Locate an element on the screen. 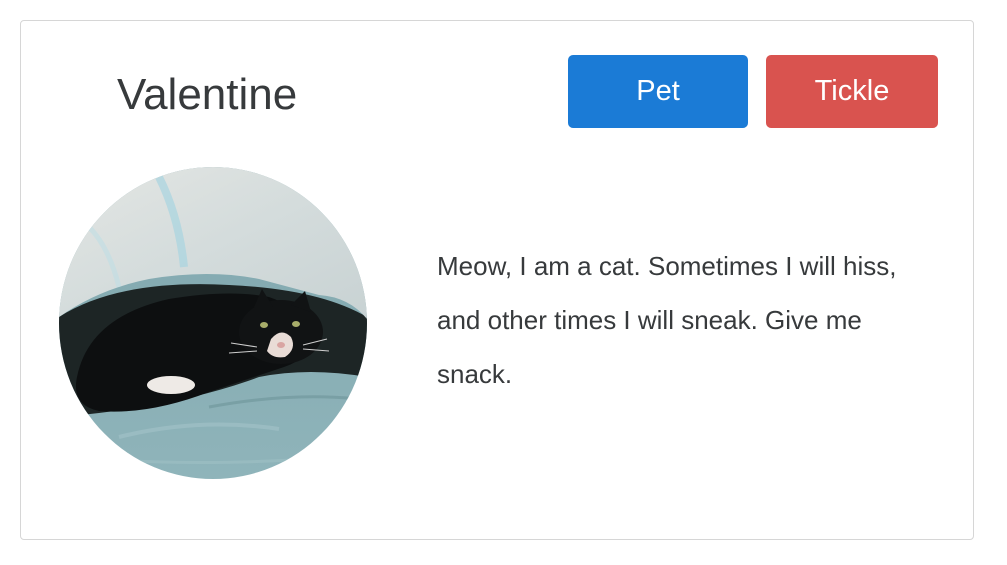  cat-name-title: Valentine is located at coordinates (207, 94).